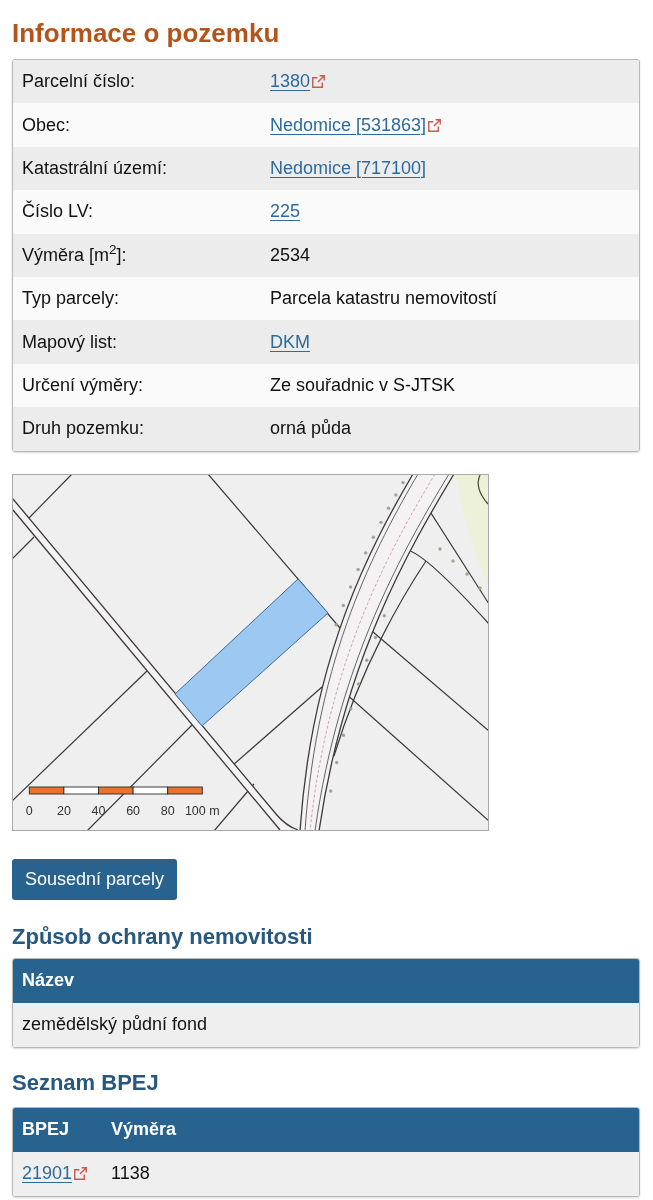 The image size is (653, 1200). I want to click on scale-label: 40, so click(98, 810).